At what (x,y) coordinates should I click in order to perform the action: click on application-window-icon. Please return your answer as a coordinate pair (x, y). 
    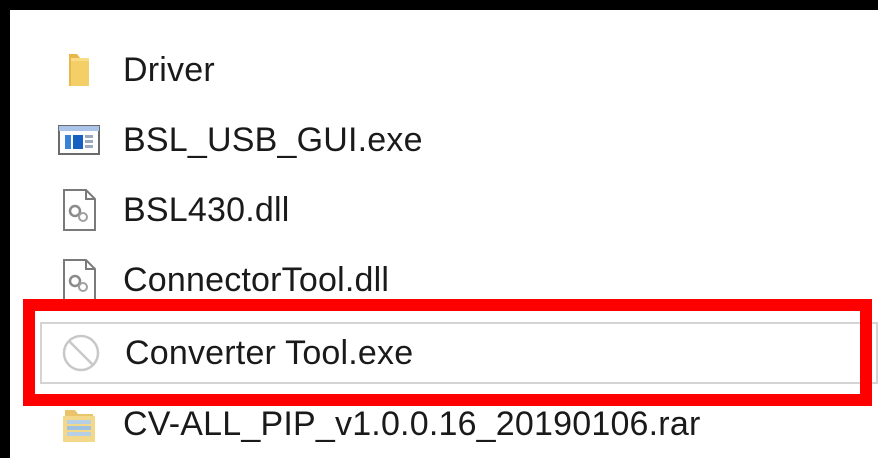
    Looking at the image, I should click on (79, 140).